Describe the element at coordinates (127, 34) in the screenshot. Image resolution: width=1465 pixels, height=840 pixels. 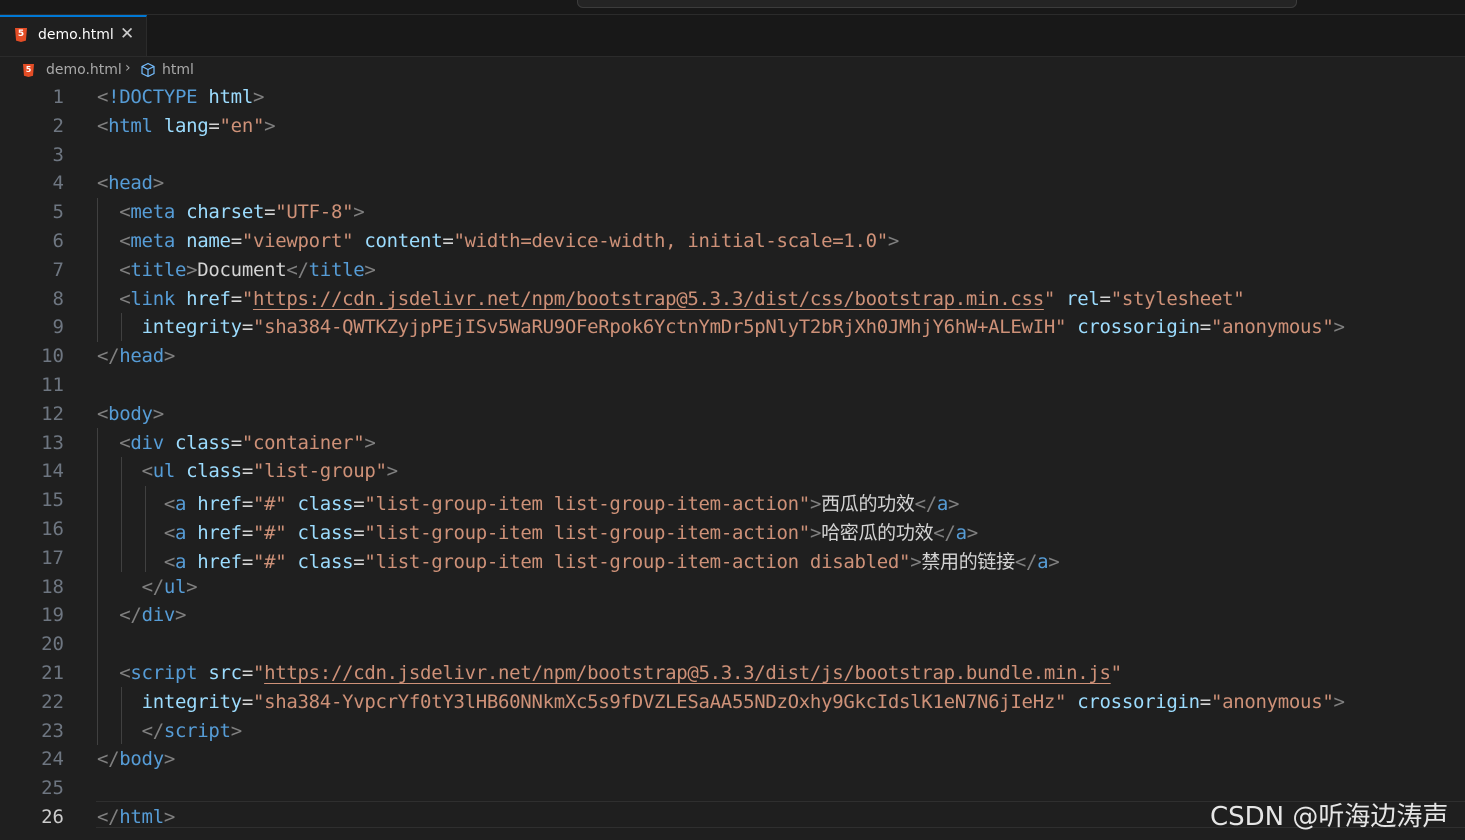
I see `close-icon: ✕` at that location.